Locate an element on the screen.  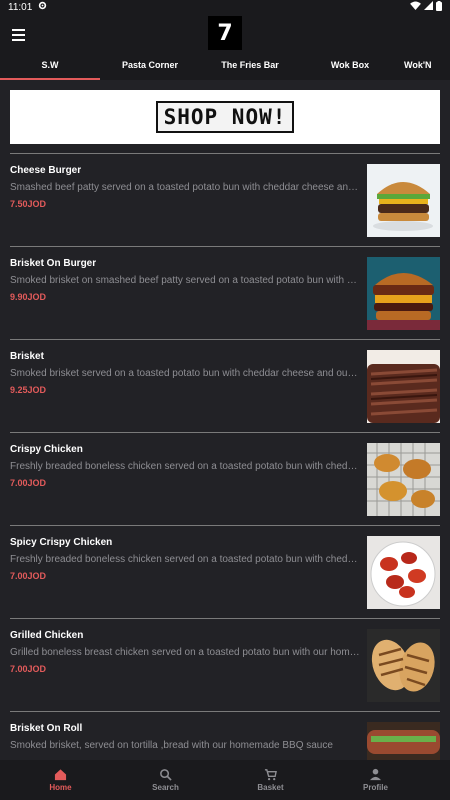
item-price: 7.50JOD is located at coordinates (28, 204).